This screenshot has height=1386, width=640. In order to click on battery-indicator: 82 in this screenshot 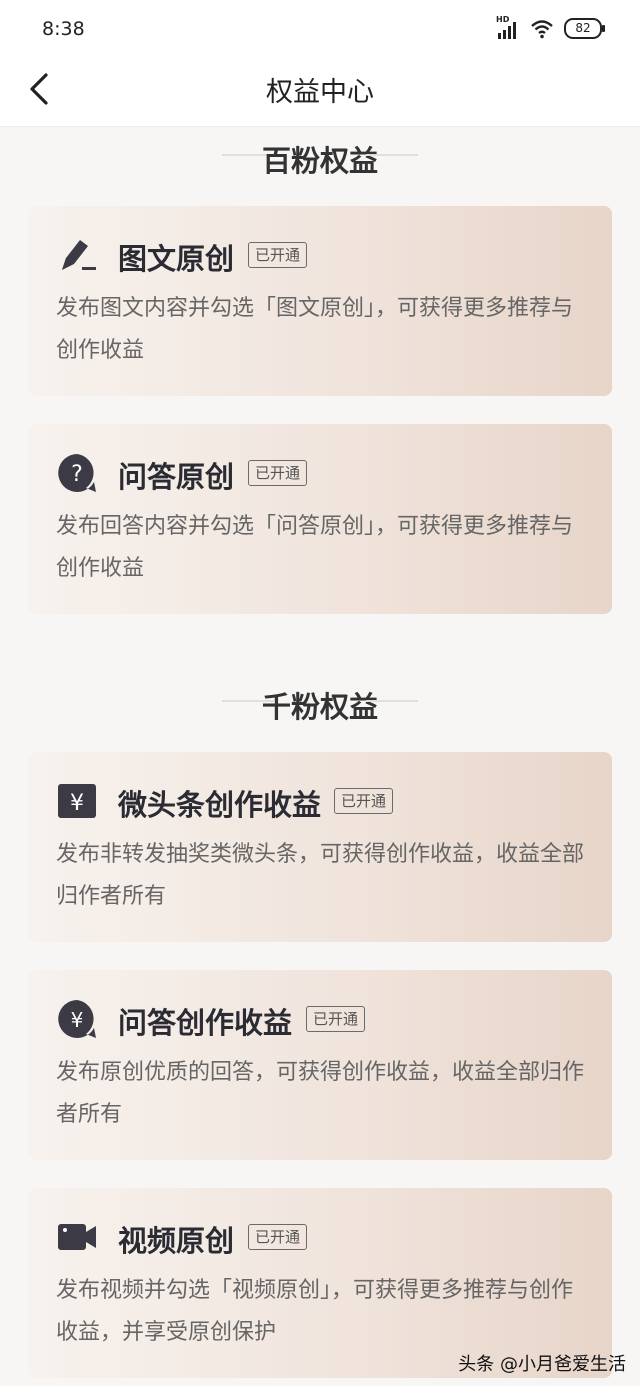, I will do `click(584, 28)`.